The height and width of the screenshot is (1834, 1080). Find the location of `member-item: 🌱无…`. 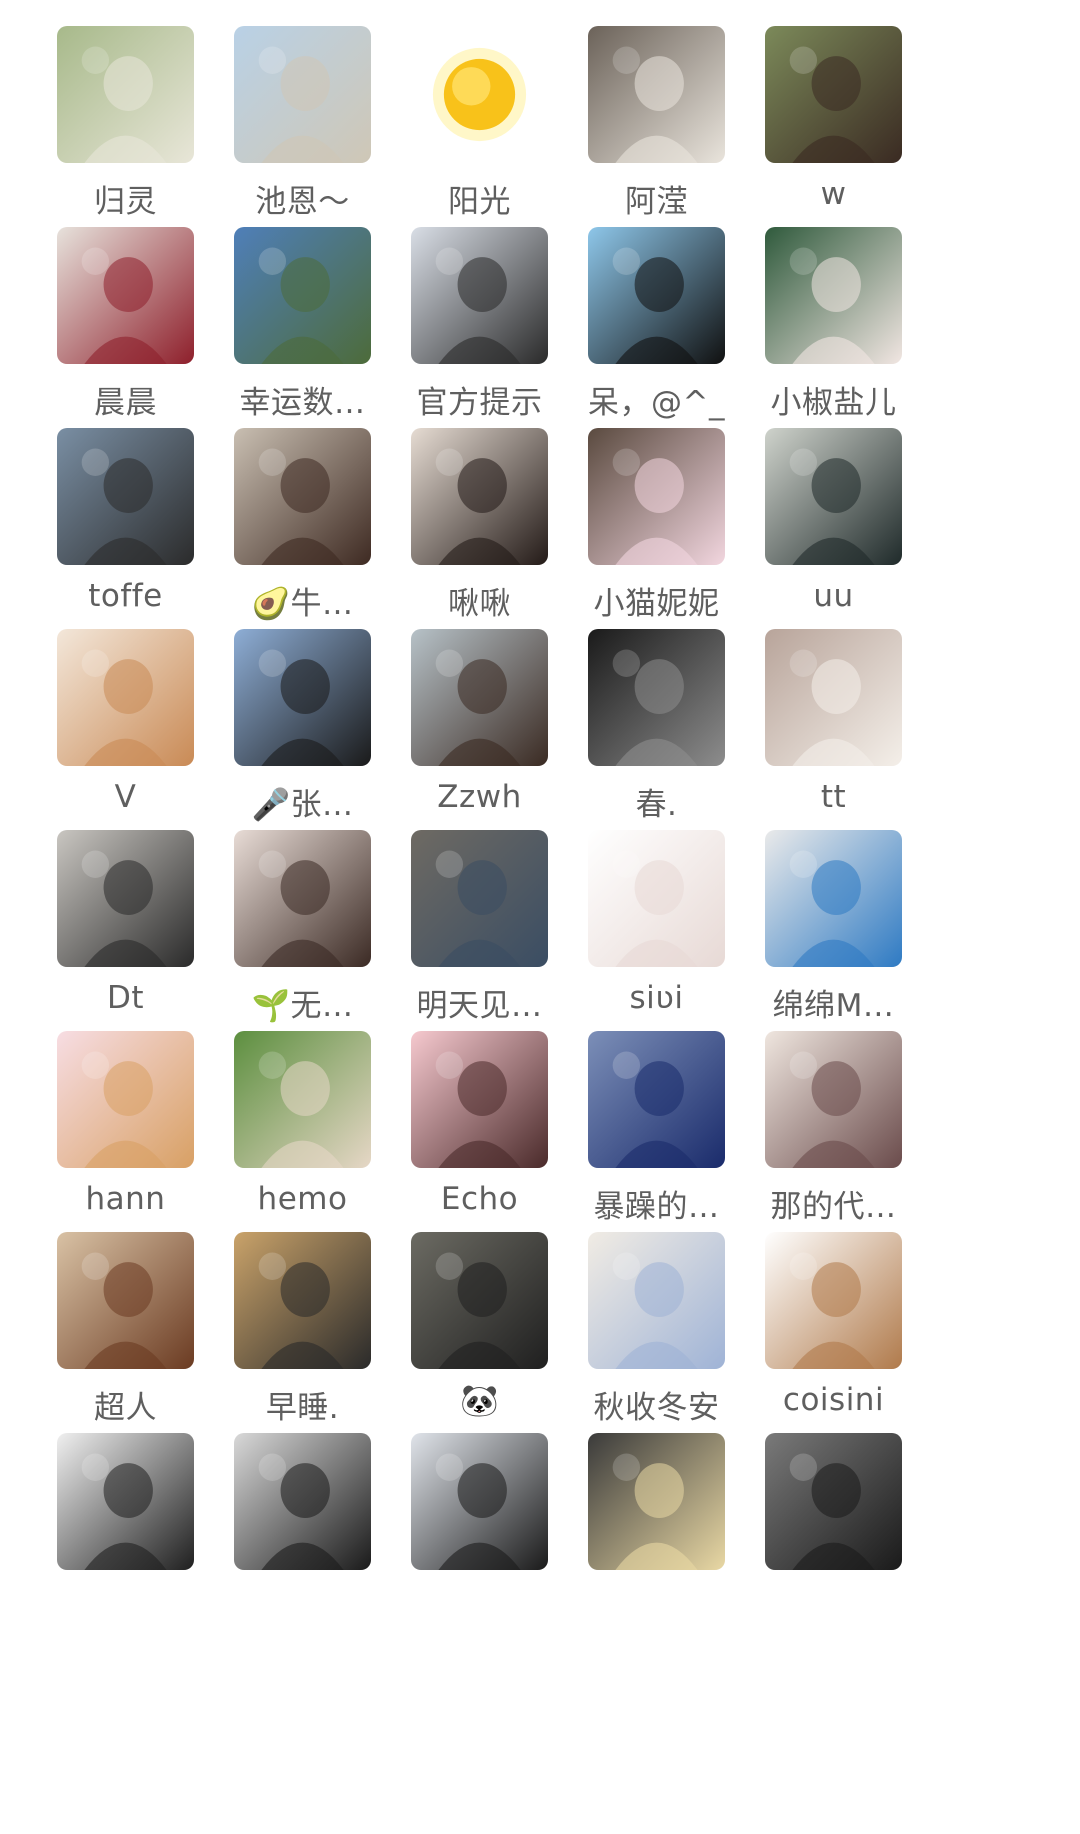

member-item: 🌱无… is located at coordinates (290, 913).